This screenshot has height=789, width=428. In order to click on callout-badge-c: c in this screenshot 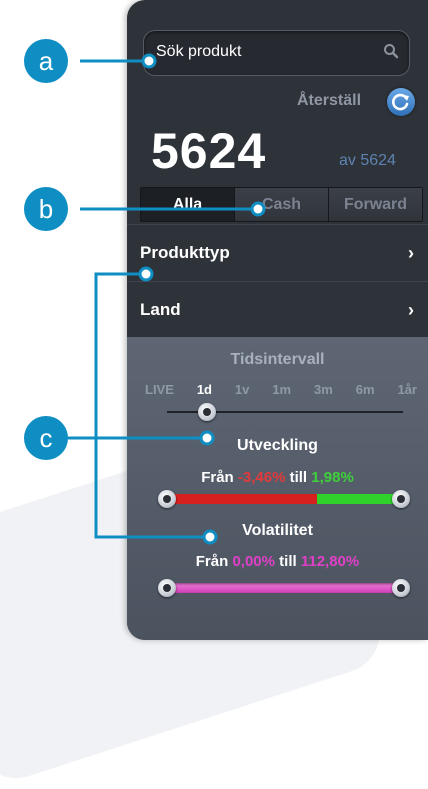, I will do `click(46, 438)`.